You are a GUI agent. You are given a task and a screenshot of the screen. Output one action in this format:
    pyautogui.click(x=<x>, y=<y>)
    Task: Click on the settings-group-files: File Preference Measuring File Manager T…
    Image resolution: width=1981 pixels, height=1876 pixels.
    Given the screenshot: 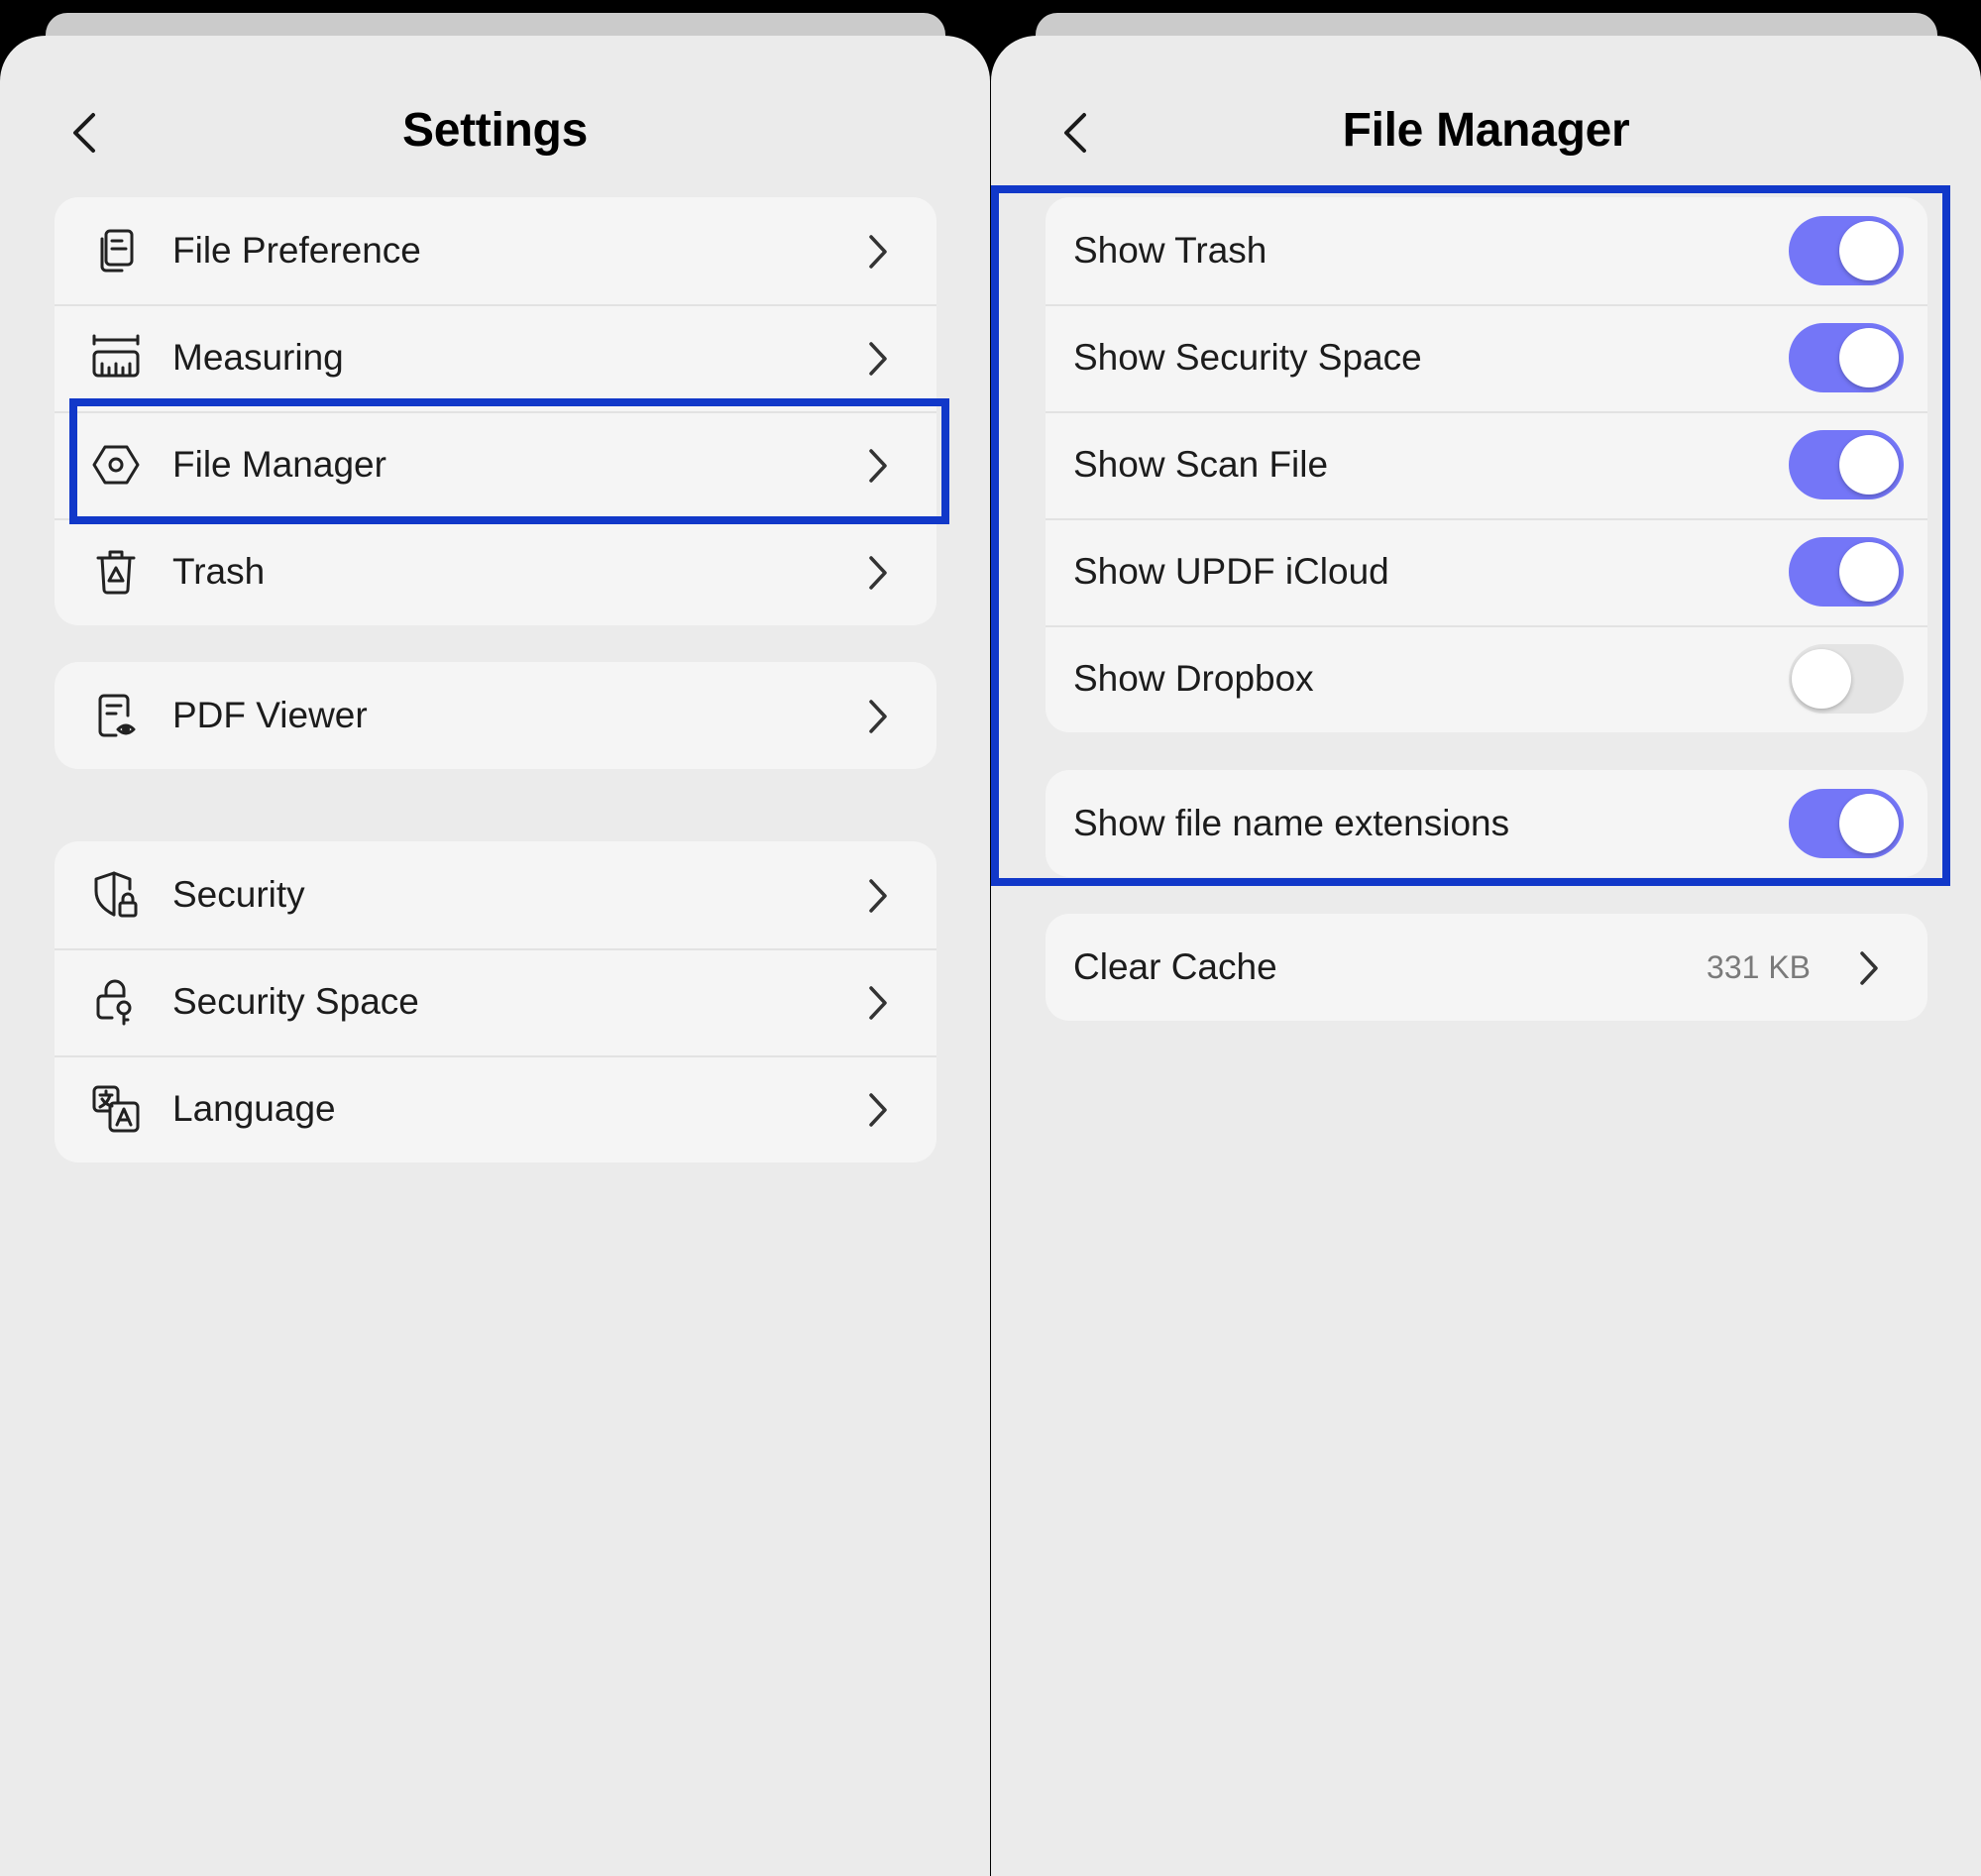 What is the action you would take?
    pyautogui.click(x=495, y=411)
    